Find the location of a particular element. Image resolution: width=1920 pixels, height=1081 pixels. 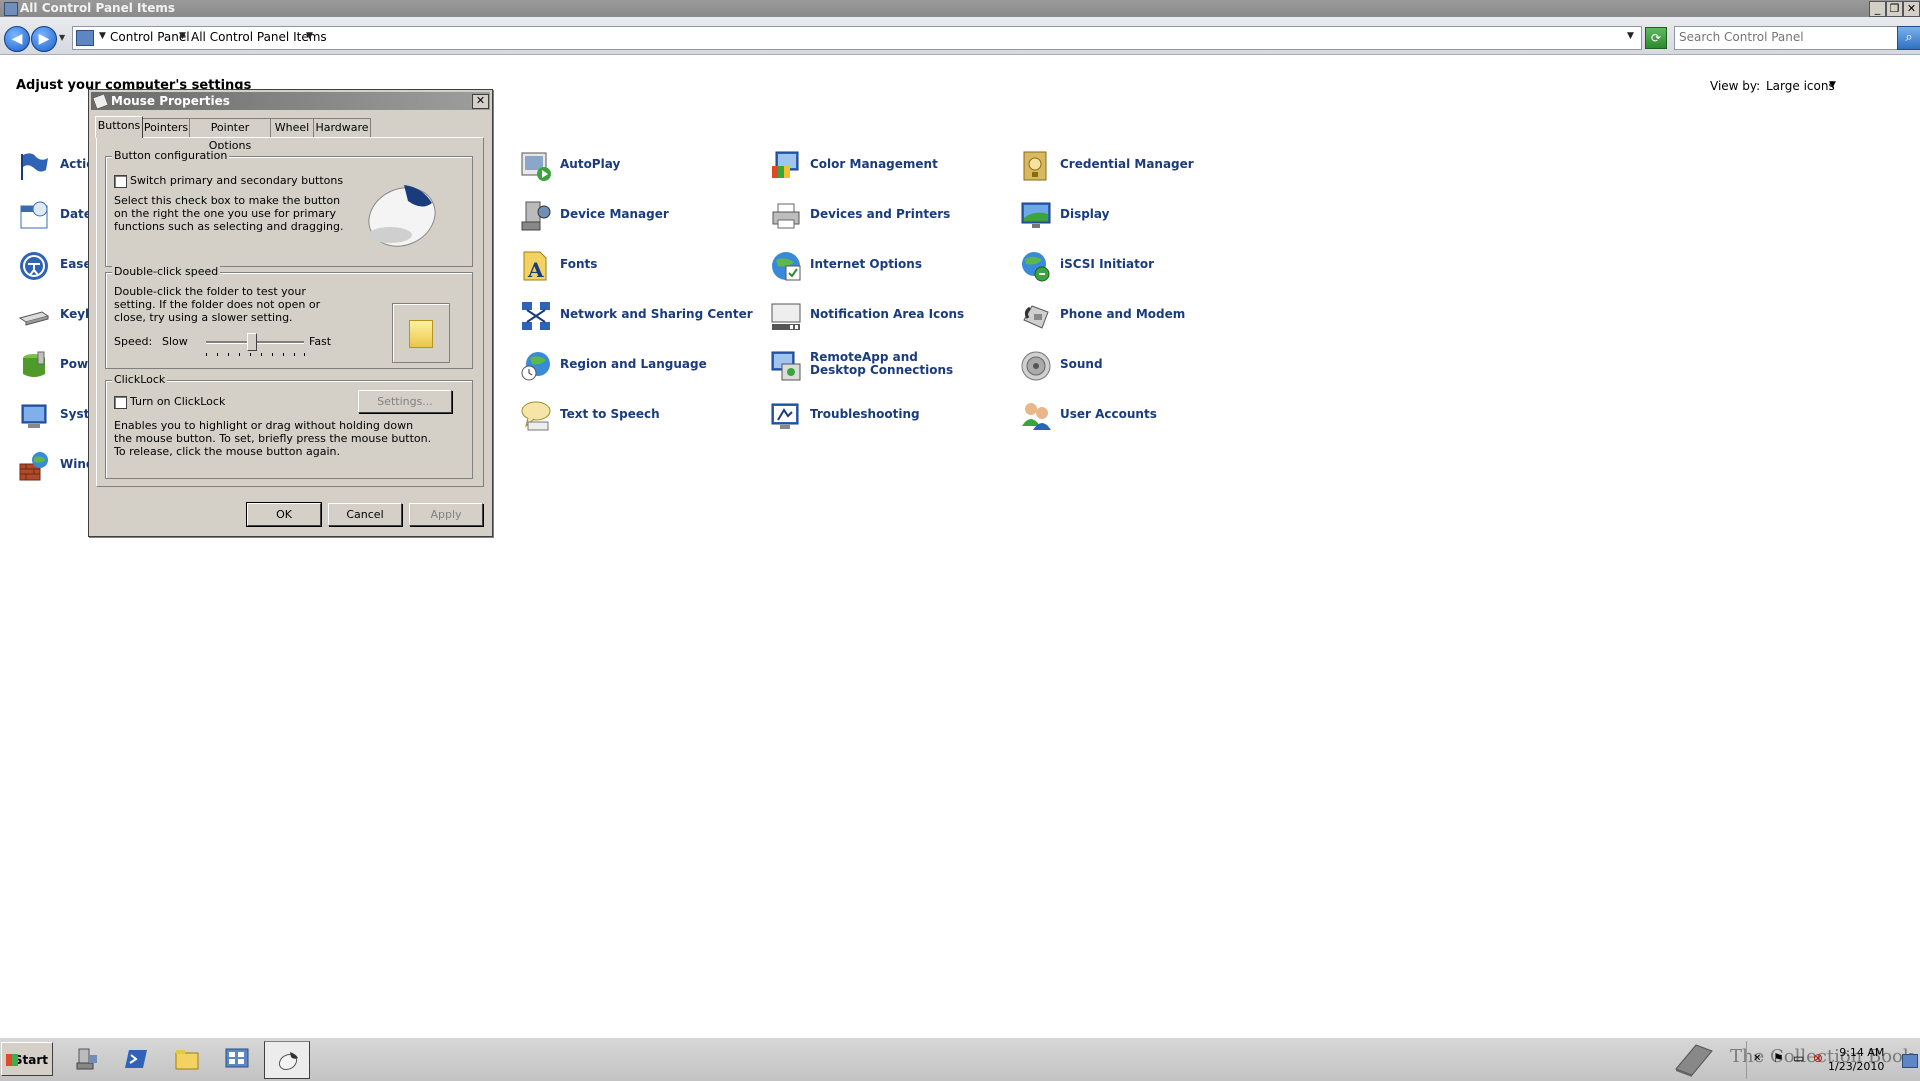

clicklock-checkbox is located at coordinates (120, 402).